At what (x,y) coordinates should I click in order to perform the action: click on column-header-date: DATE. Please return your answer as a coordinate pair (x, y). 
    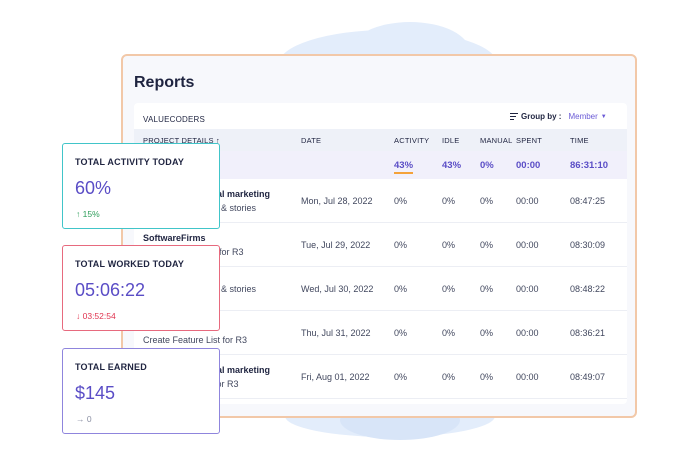
    Looking at the image, I should click on (311, 140).